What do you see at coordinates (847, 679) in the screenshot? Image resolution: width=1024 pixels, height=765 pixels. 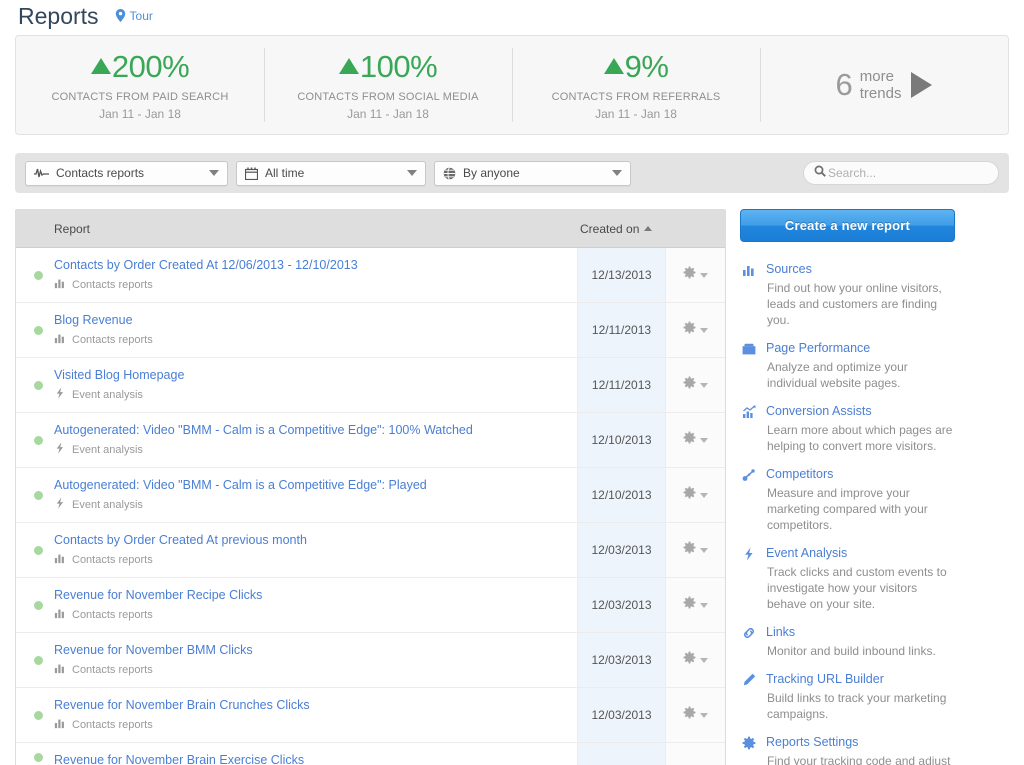 I see `sidebar-item-link: Tracking URL Builder` at bounding box center [847, 679].